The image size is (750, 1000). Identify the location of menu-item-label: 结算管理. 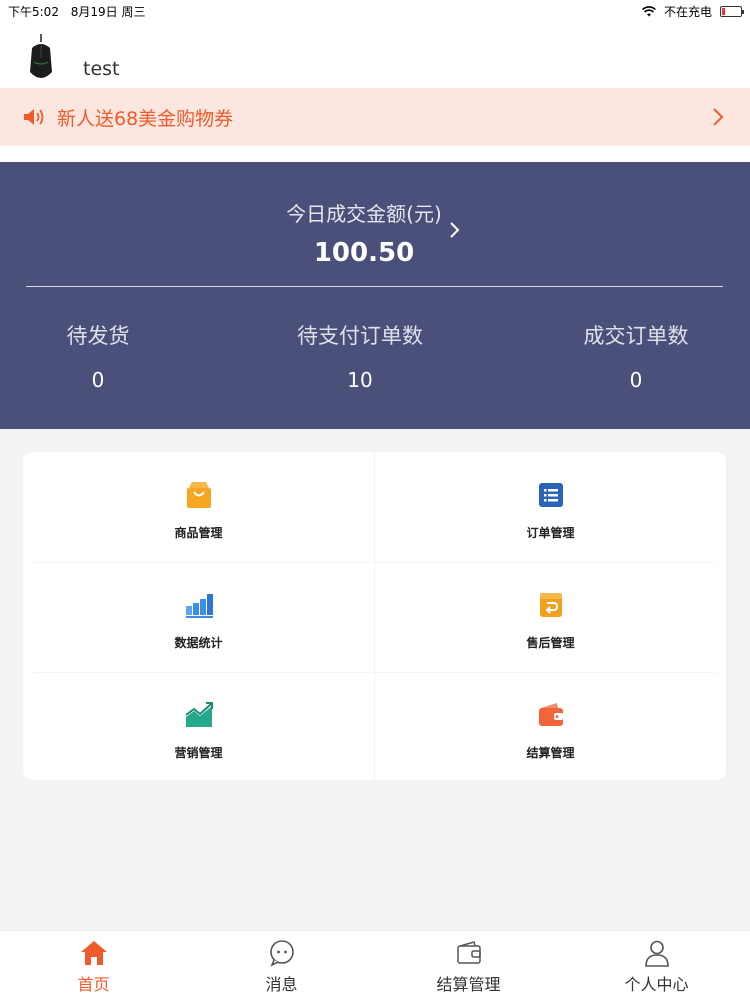
(550, 753).